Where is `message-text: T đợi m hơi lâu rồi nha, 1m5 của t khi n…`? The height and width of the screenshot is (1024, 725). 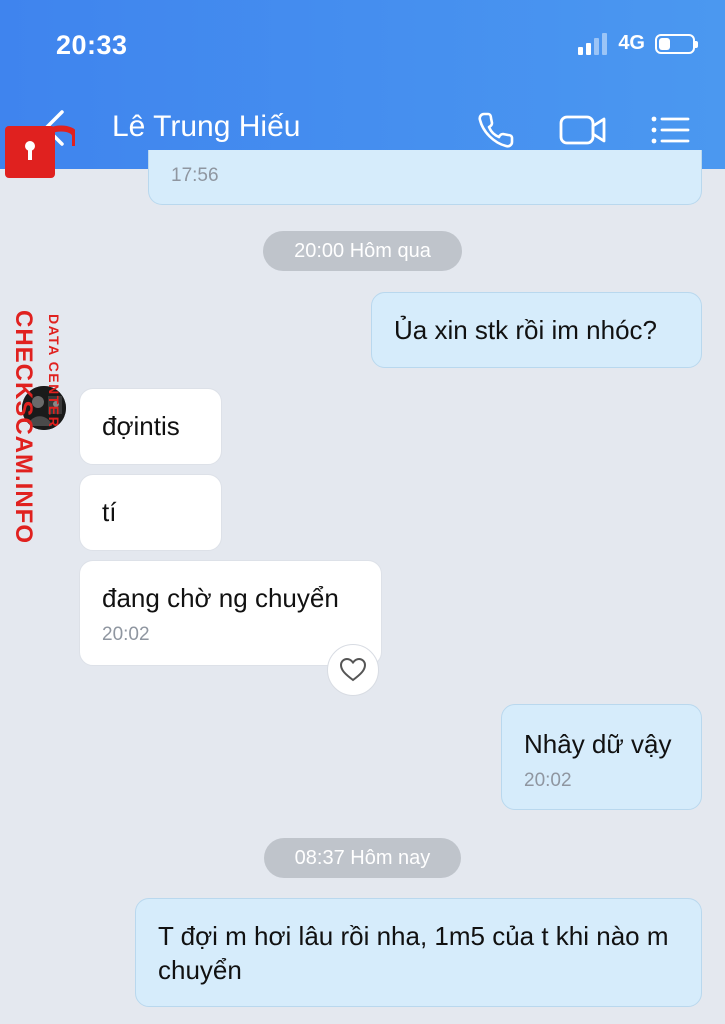 message-text: T đợi m hơi lâu rồi nha, 1m5 của t khi n… is located at coordinates (413, 953).